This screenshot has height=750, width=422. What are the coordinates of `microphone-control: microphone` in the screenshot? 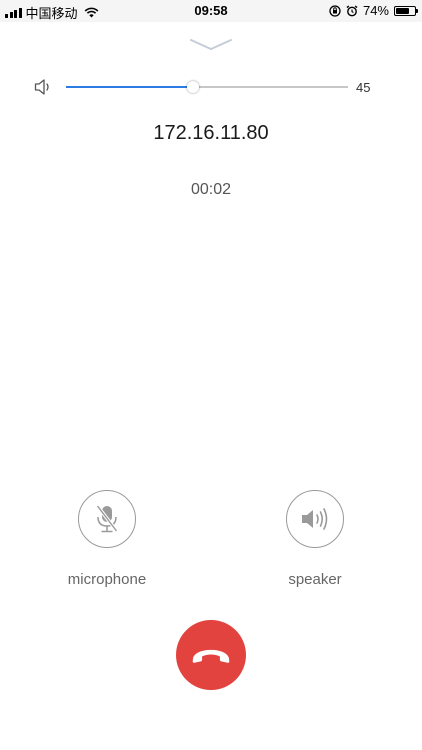 It's located at (107, 539).